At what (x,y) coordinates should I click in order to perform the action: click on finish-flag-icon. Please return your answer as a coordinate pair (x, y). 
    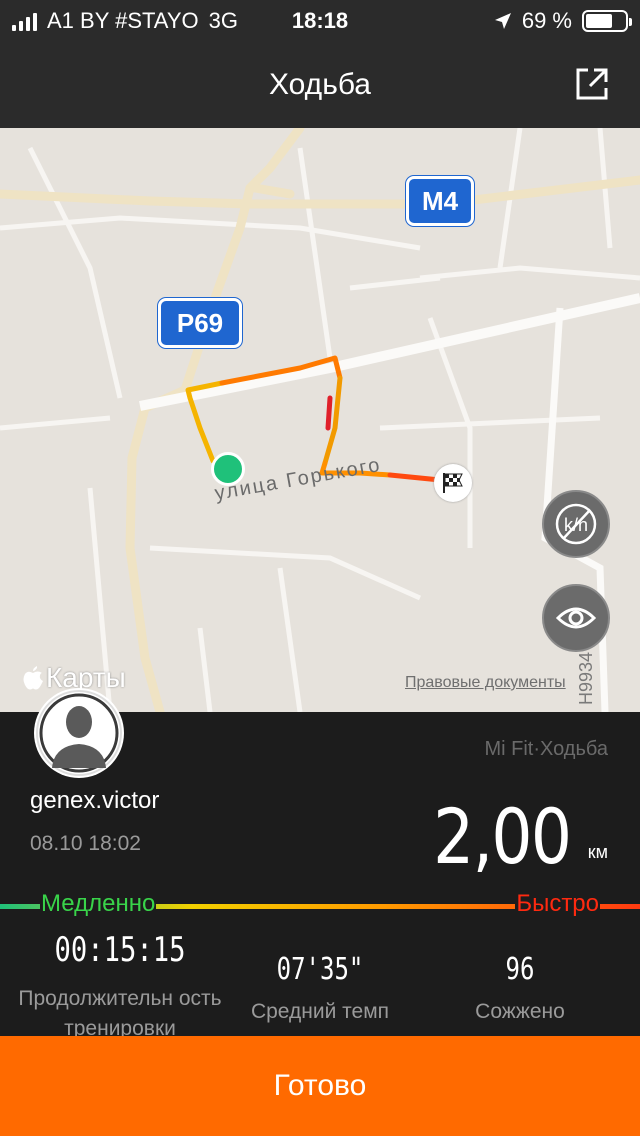
    Looking at the image, I should click on (453, 483).